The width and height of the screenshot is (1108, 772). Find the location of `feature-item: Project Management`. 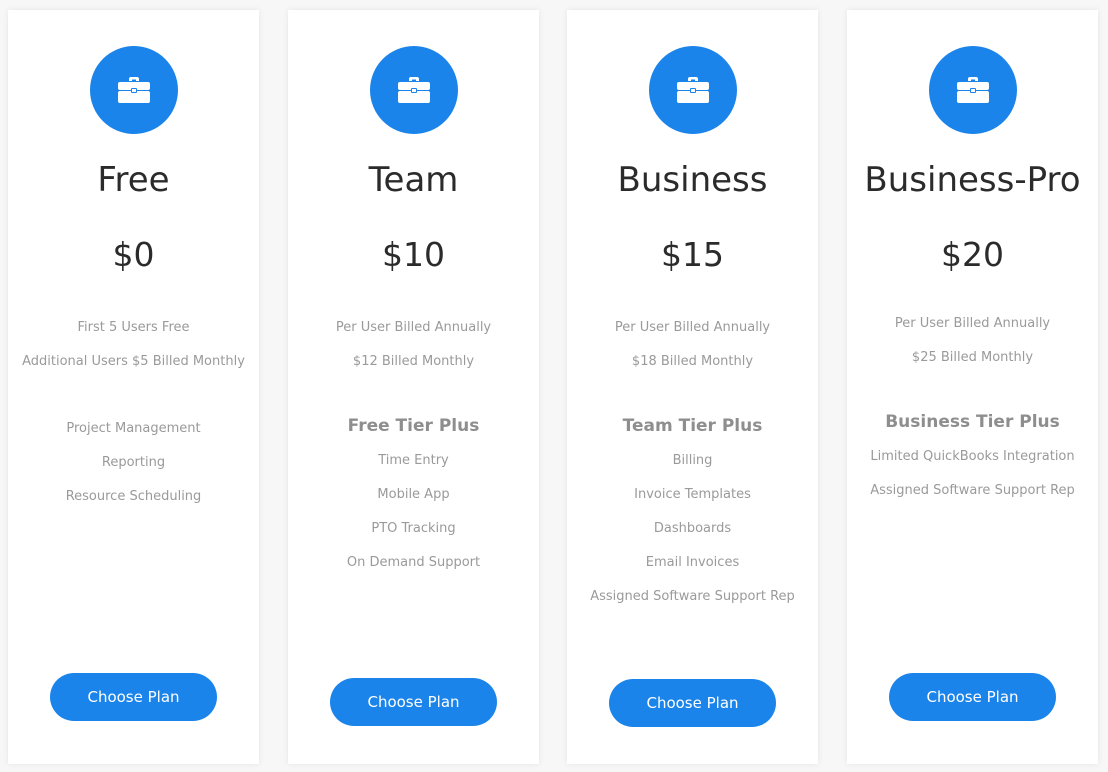

feature-item: Project Management is located at coordinates (133, 428).